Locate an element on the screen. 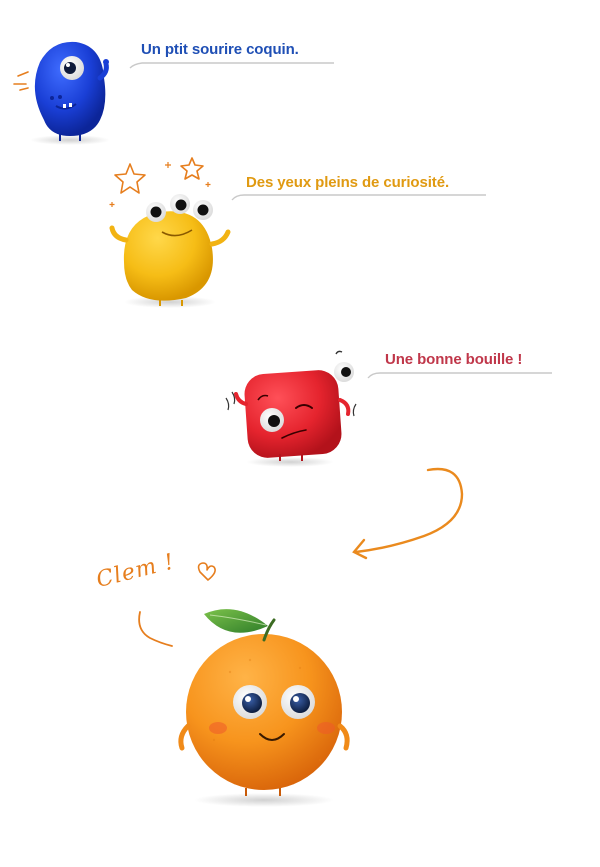  caption-yellow: Des yeux pleins de curiosité. is located at coordinates (348, 182).